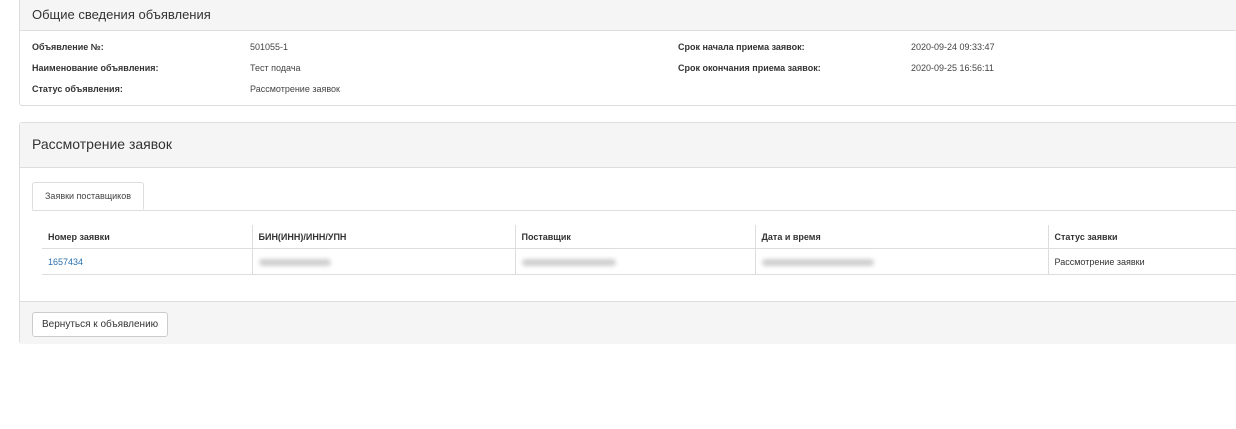 The width and height of the screenshot is (1236, 429). What do you see at coordinates (628, 15) in the screenshot?
I see `announcement-info-heading: Общие сведения объявления` at bounding box center [628, 15].